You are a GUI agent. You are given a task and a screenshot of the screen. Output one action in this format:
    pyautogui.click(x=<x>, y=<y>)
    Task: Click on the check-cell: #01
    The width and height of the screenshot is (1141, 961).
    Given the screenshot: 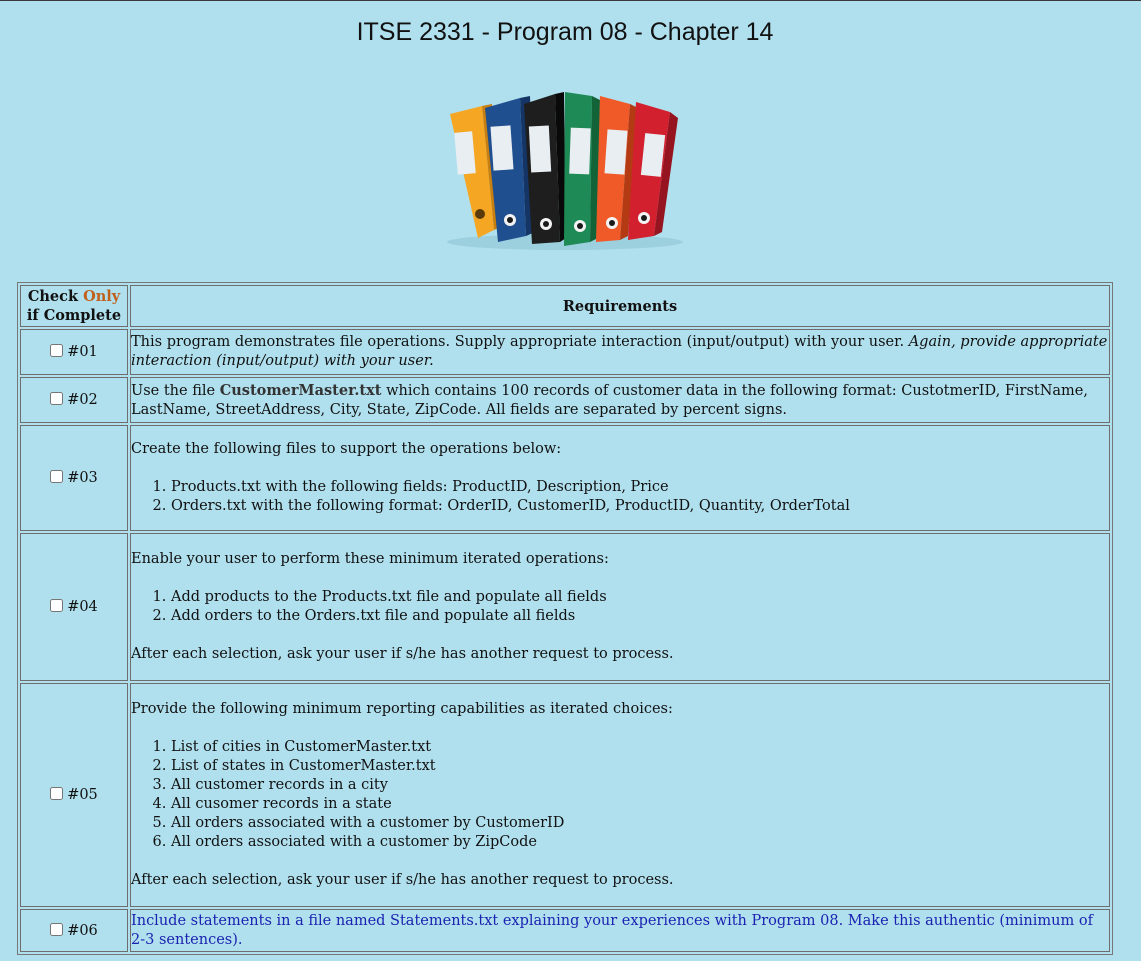 What is the action you would take?
    pyautogui.click(x=74, y=352)
    